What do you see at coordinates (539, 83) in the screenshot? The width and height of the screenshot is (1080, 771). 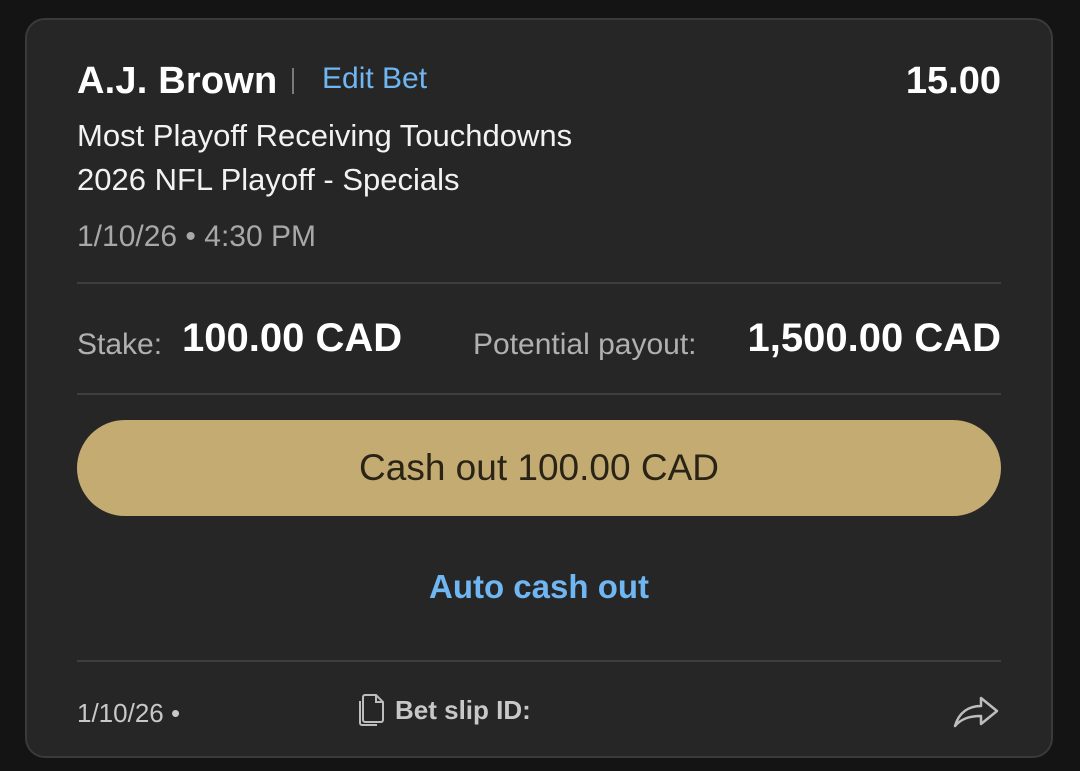 I see `bet-header: A.J. Brown Edit Bet 15.00` at bounding box center [539, 83].